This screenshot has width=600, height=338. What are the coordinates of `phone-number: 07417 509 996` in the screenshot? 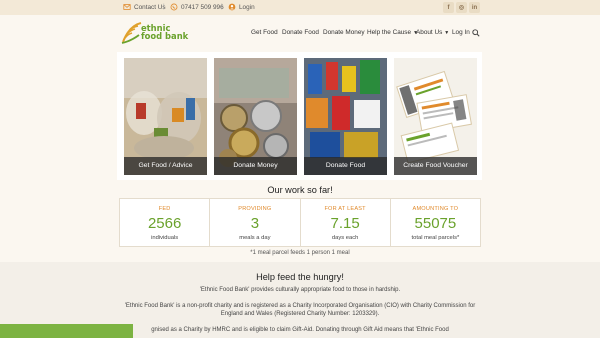 It's located at (202, 7).